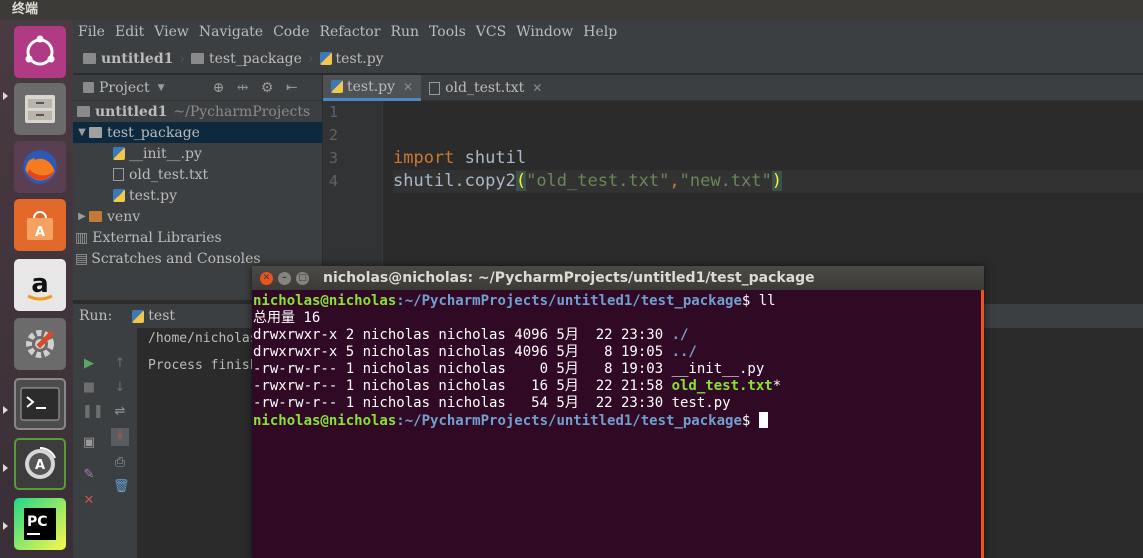  What do you see at coordinates (349, 32) in the screenshot?
I see `menu-refactor: Refactor` at bounding box center [349, 32].